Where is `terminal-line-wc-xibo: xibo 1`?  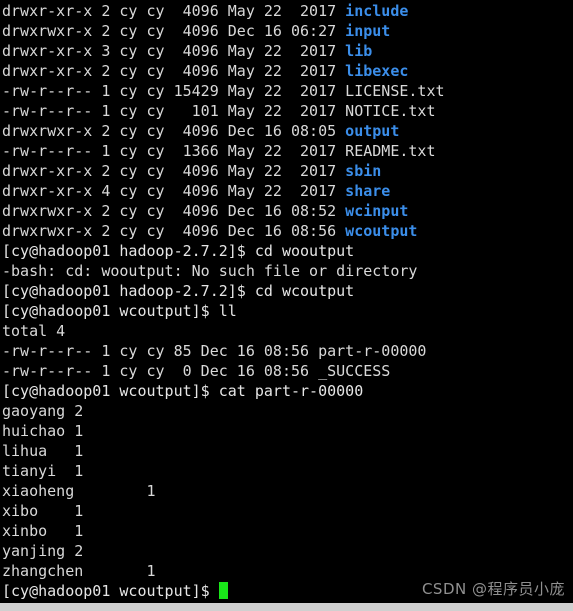 terminal-line-wc-xibo: xibo 1 is located at coordinates (287, 511).